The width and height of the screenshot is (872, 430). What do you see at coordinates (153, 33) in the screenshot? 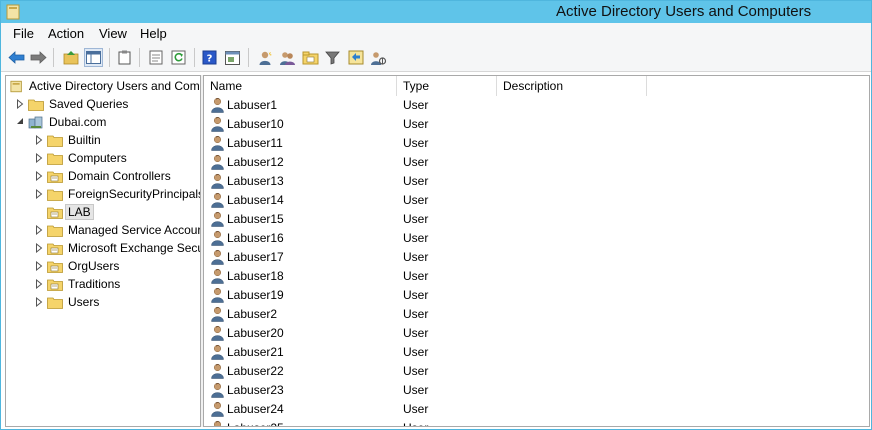
I see `menu-help: Help` at bounding box center [153, 33].